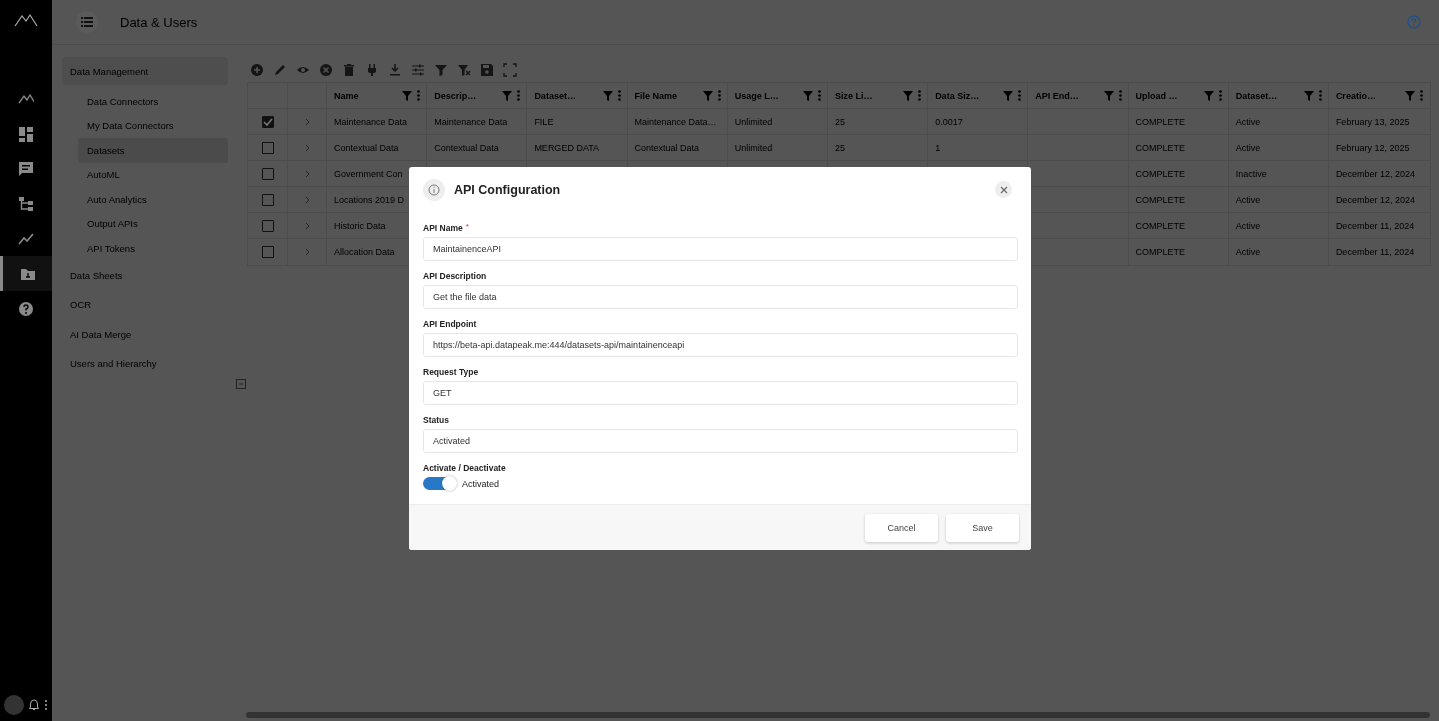 This screenshot has height=721, width=1439. What do you see at coordinates (26, 273) in the screenshot?
I see `rail-item` at bounding box center [26, 273].